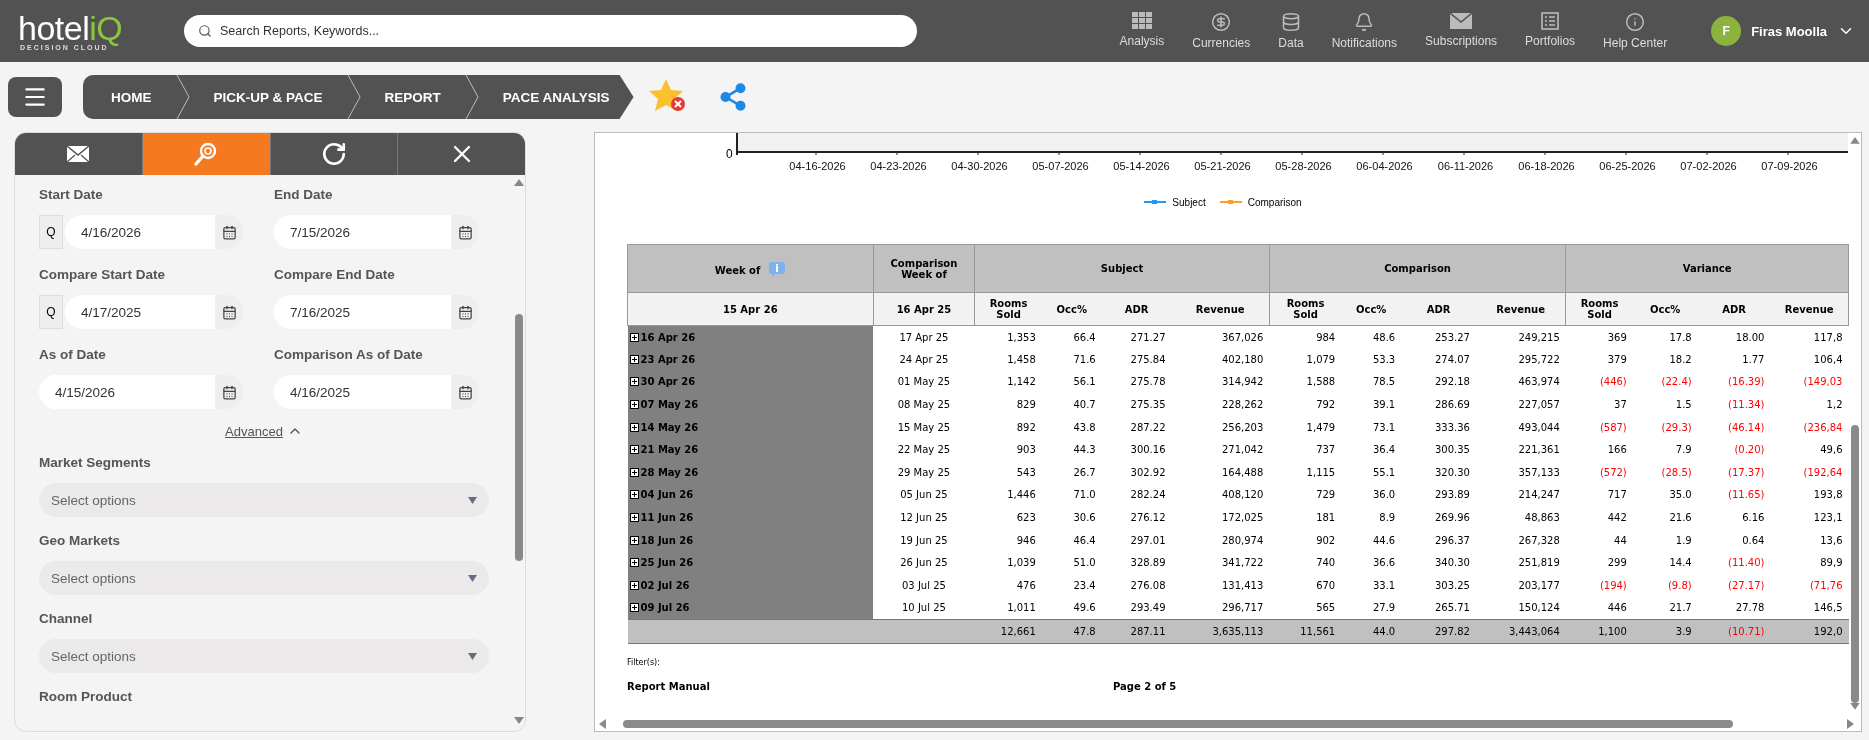  Describe the element at coordinates (556, 97) in the screenshot. I see `breadcrumb-item: PACE ANALYSIS` at that location.